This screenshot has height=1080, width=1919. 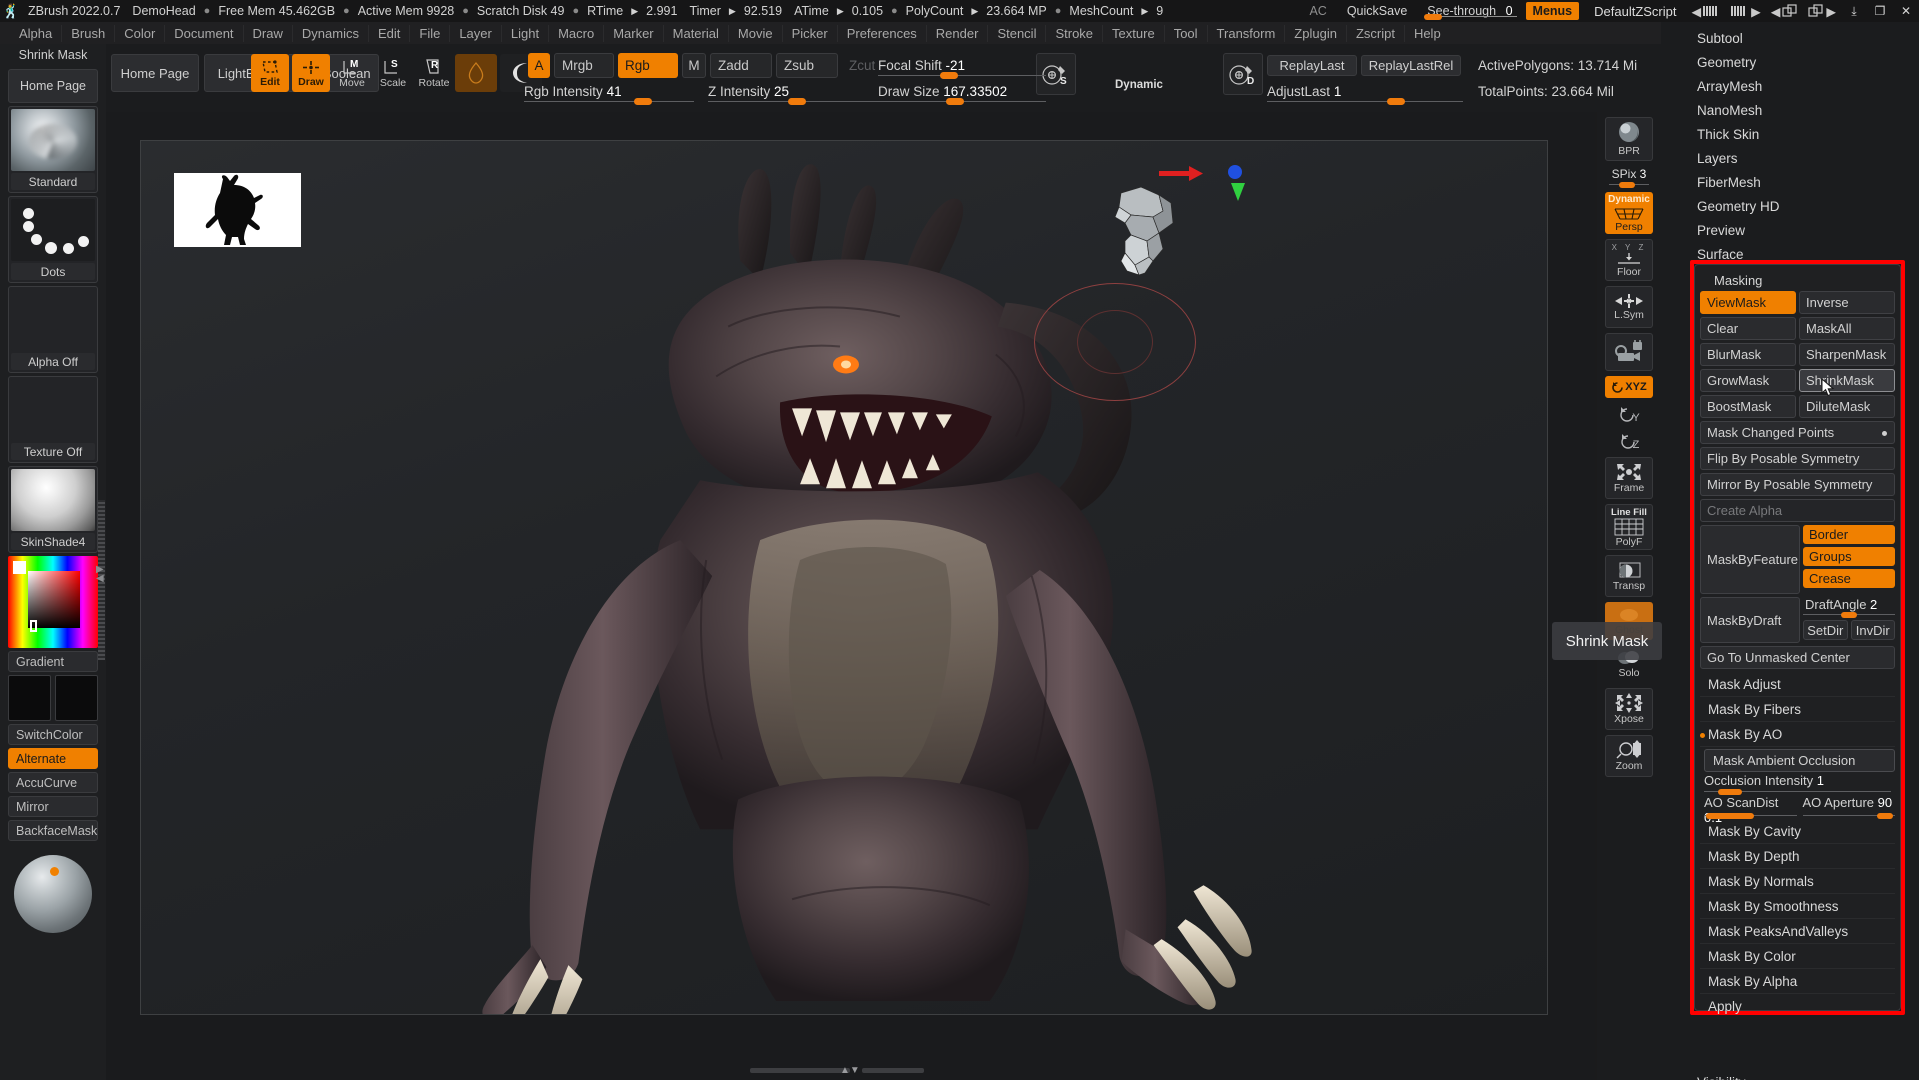 I want to click on mask-ambient-occlusion-button: Mask Ambient Occlusion, so click(x=1799, y=760).